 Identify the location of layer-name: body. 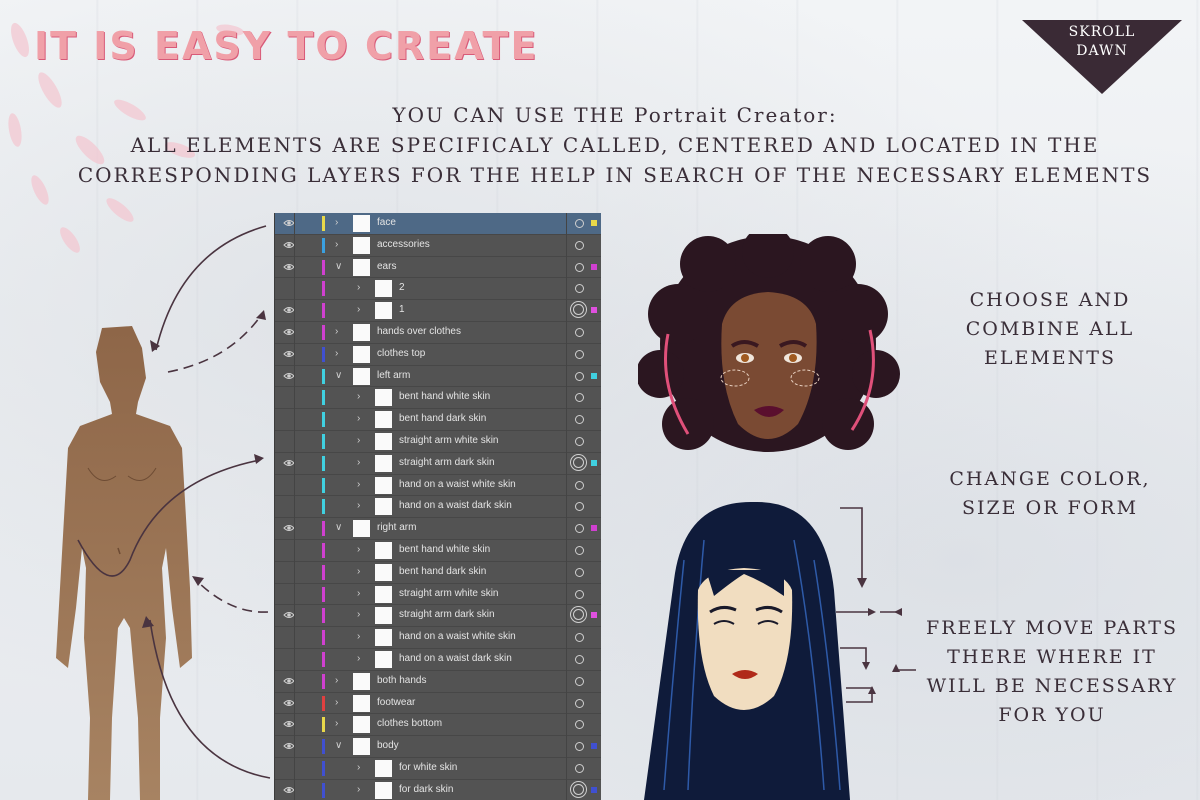
(388, 746).